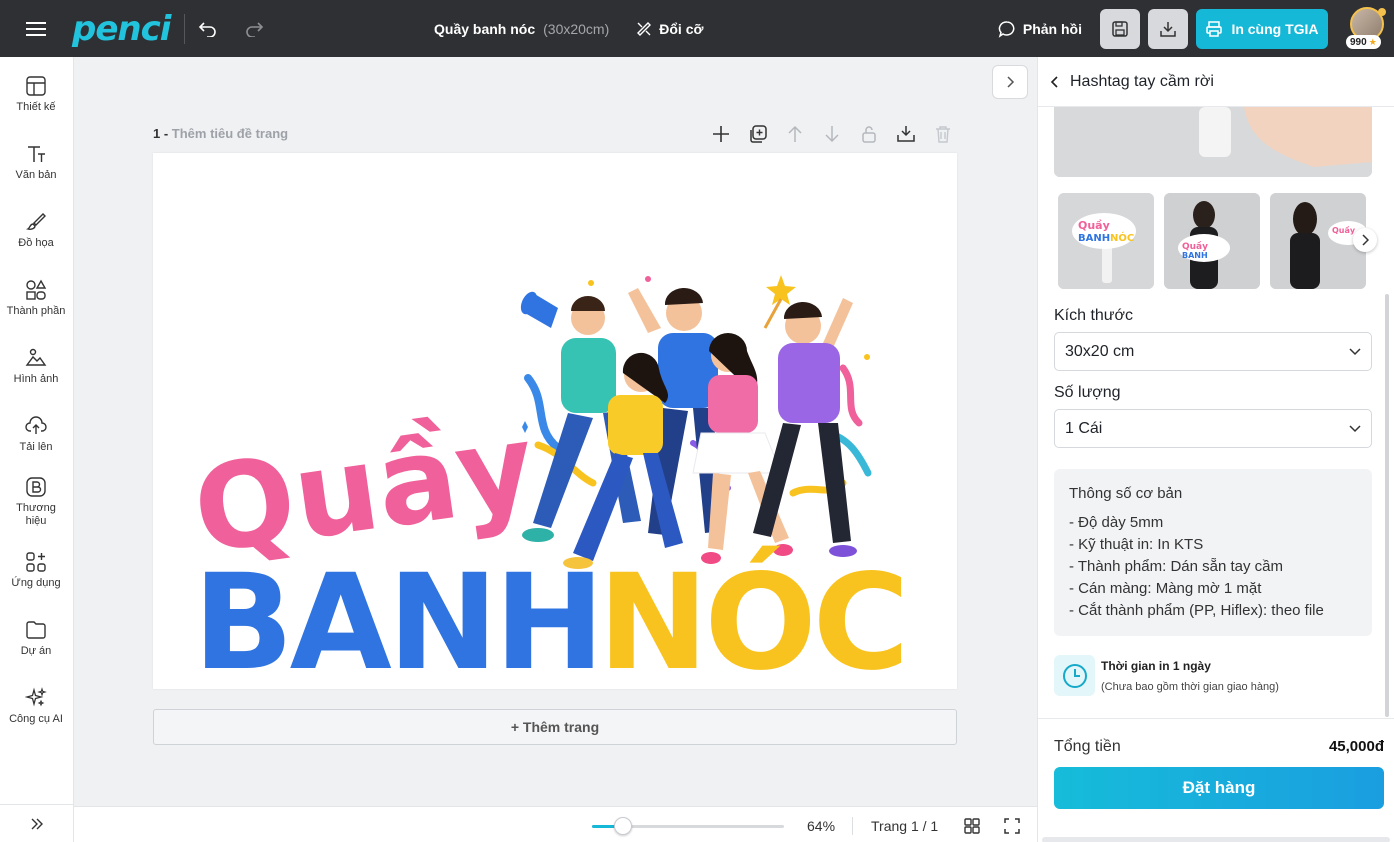 Image resolution: width=1394 pixels, height=842 pixels. I want to click on product-thumbnail: Quầy, so click(1318, 241).